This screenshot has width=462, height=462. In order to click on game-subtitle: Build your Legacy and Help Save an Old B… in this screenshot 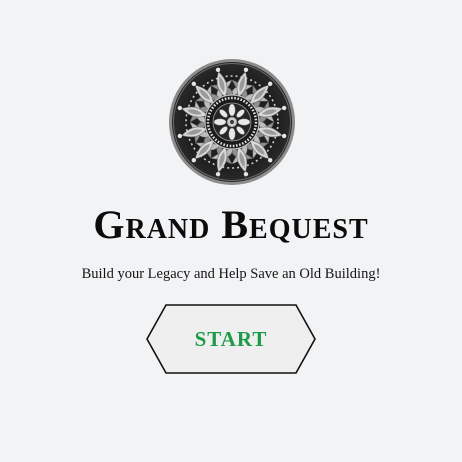, I will do `click(231, 274)`.